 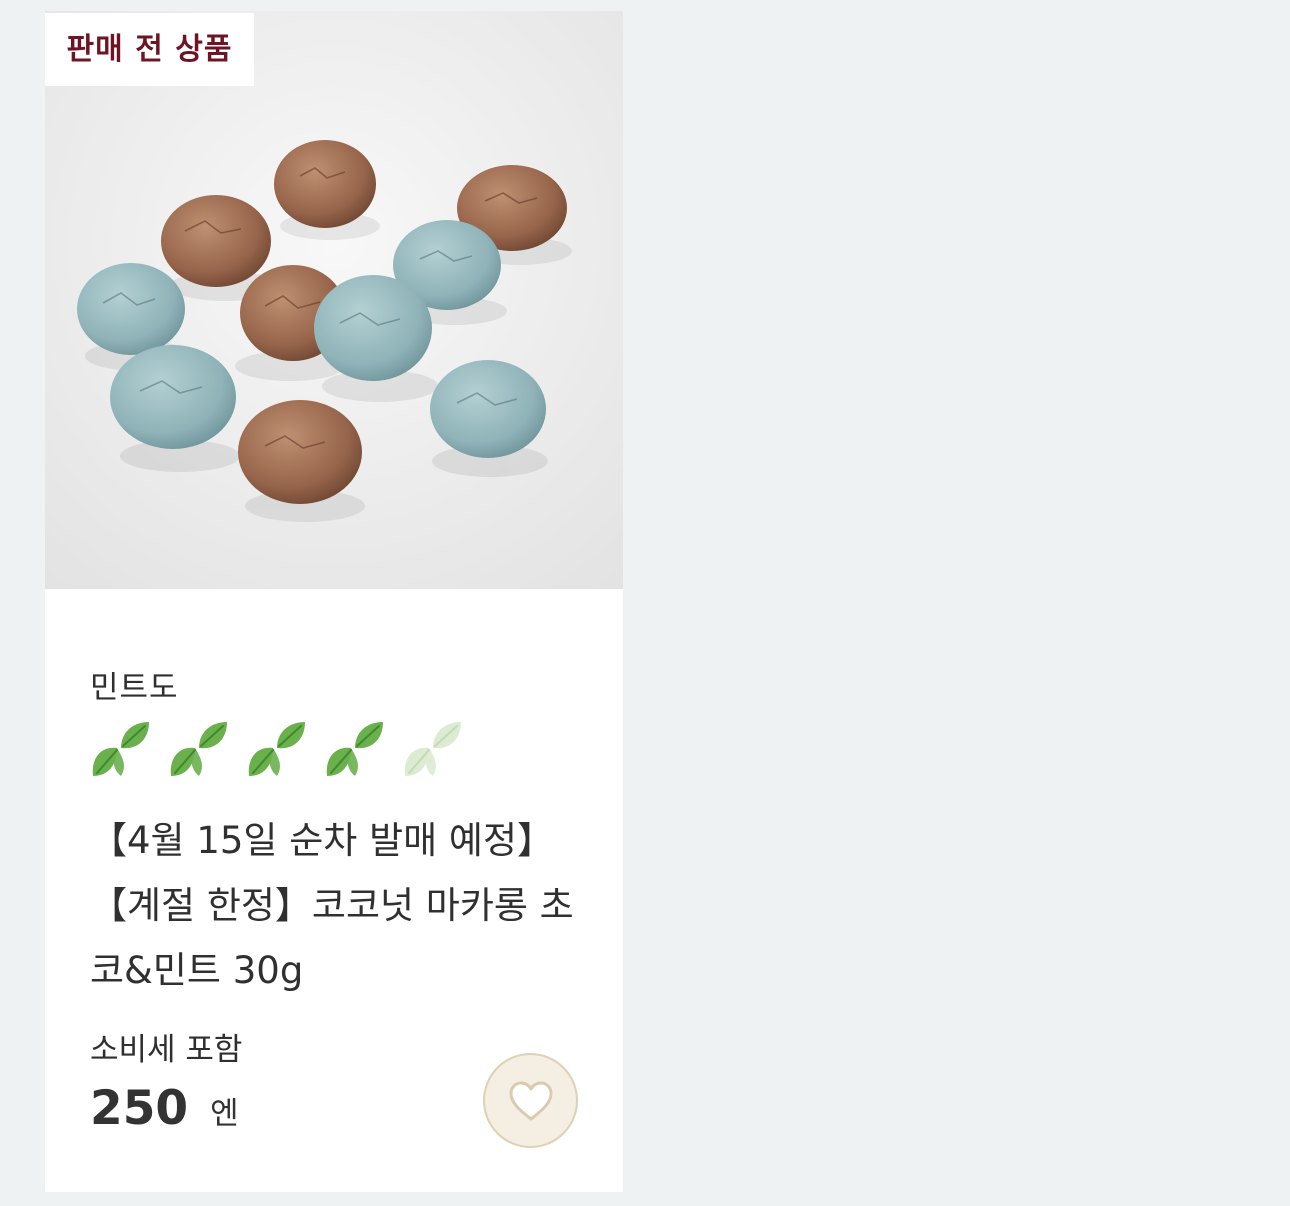 I want to click on mint-level-label: 민트도, so click(x=134, y=688).